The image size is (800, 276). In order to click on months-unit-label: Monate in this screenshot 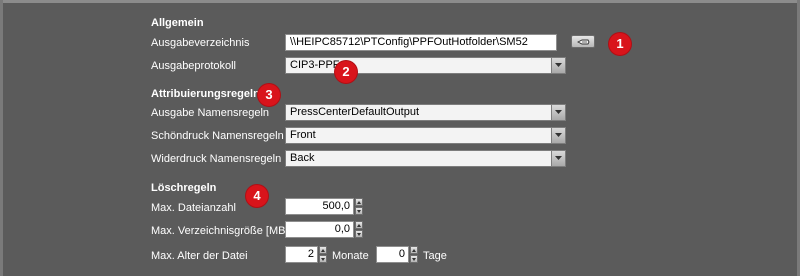, I will do `click(350, 256)`.